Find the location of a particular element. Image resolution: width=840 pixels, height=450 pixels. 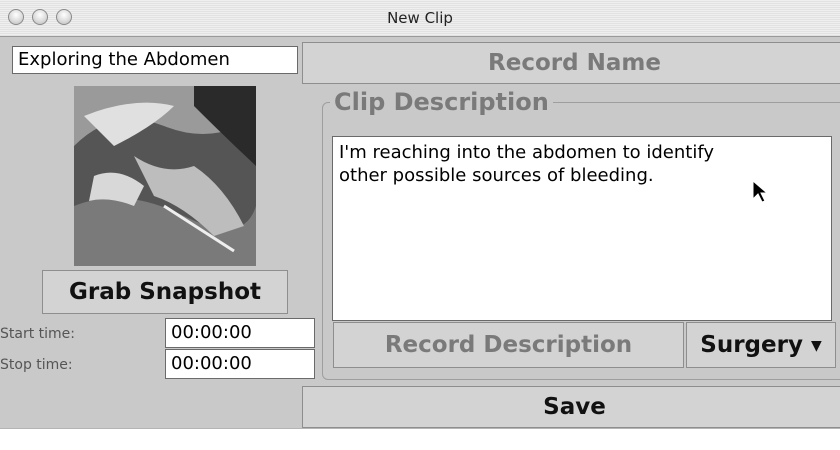

surgery-photo-icon is located at coordinates (165, 176).